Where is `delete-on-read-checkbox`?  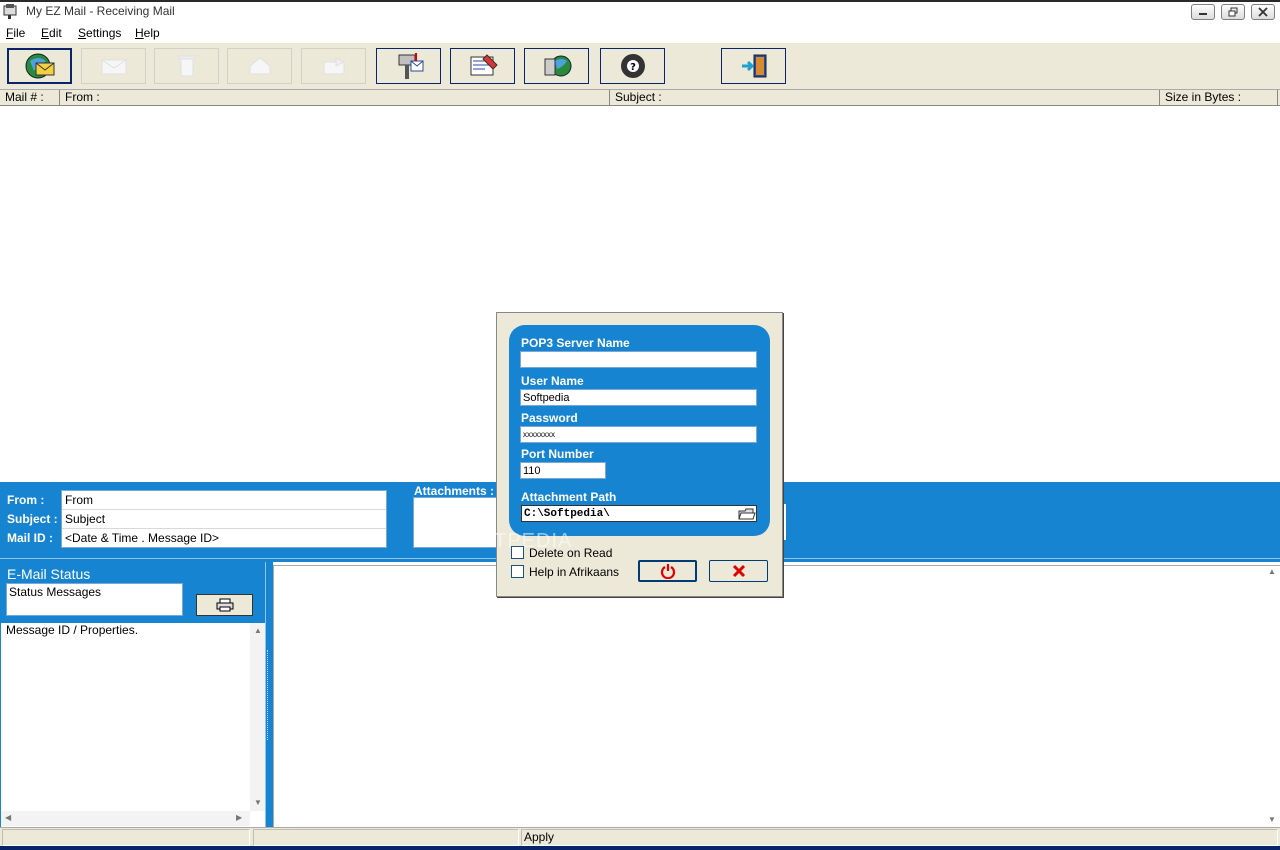
delete-on-read-checkbox is located at coordinates (517, 552).